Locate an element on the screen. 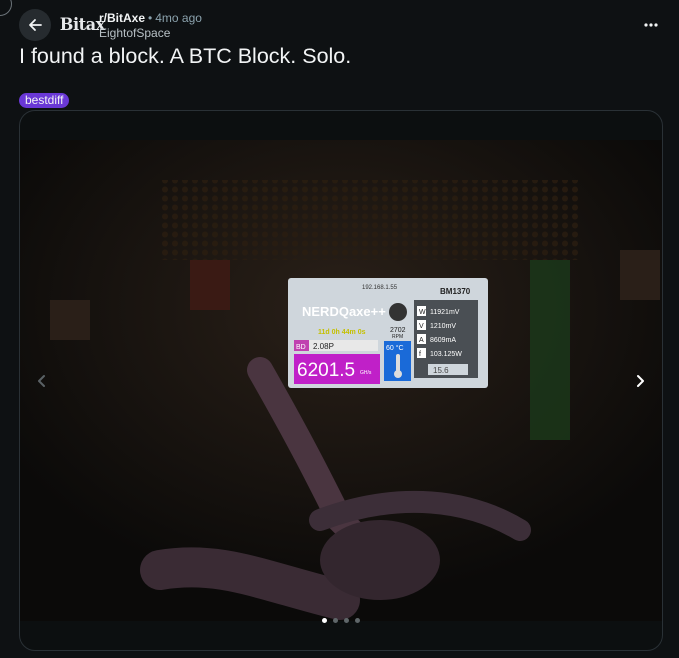 The height and width of the screenshot is (658, 679). gallery-next-button is located at coordinates (640, 381).